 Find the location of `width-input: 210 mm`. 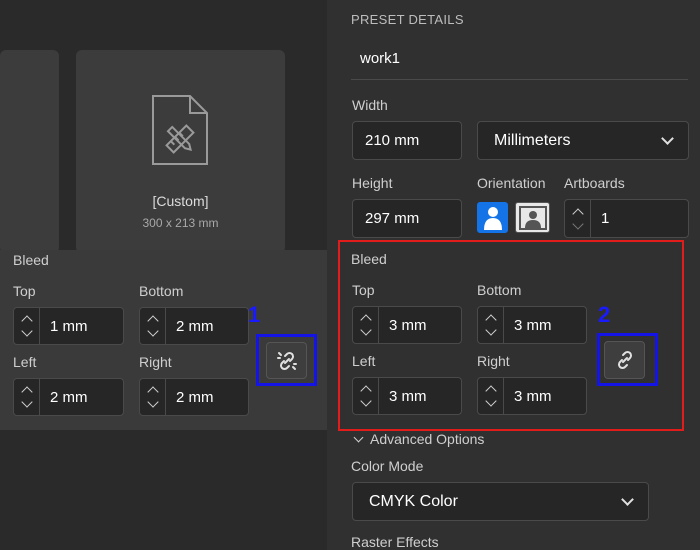

width-input: 210 mm is located at coordinates (407, 140).